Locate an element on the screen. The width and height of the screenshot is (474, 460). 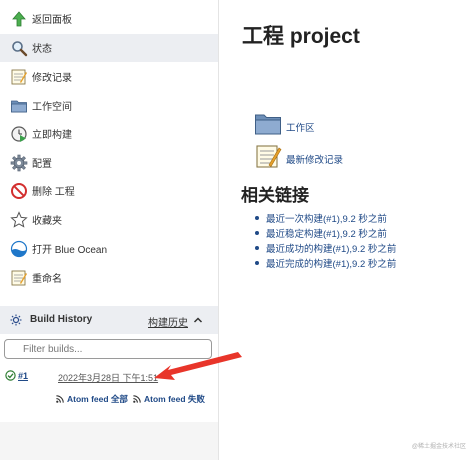
workspace-link-label: 工作区 is located at coordinates (300, 128).